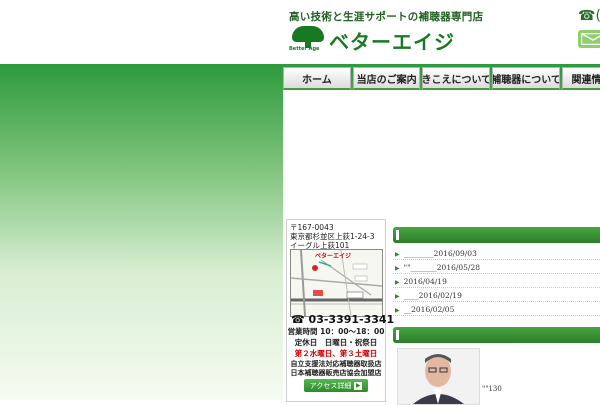 The width and height of the screenshot is (600, 405). Describe the element at coordinates (437, 267) in the screenshot. I see `news-item: ▶""_______2016/05/28` at that location.